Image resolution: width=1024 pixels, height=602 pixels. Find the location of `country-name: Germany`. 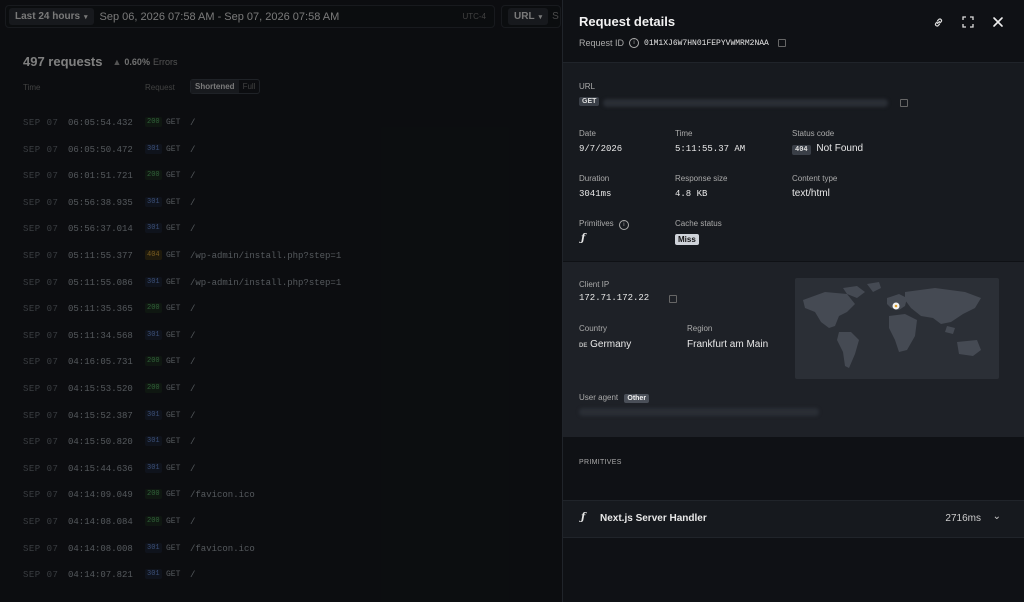

country-name: Germany is located at coordinates (611, 344).